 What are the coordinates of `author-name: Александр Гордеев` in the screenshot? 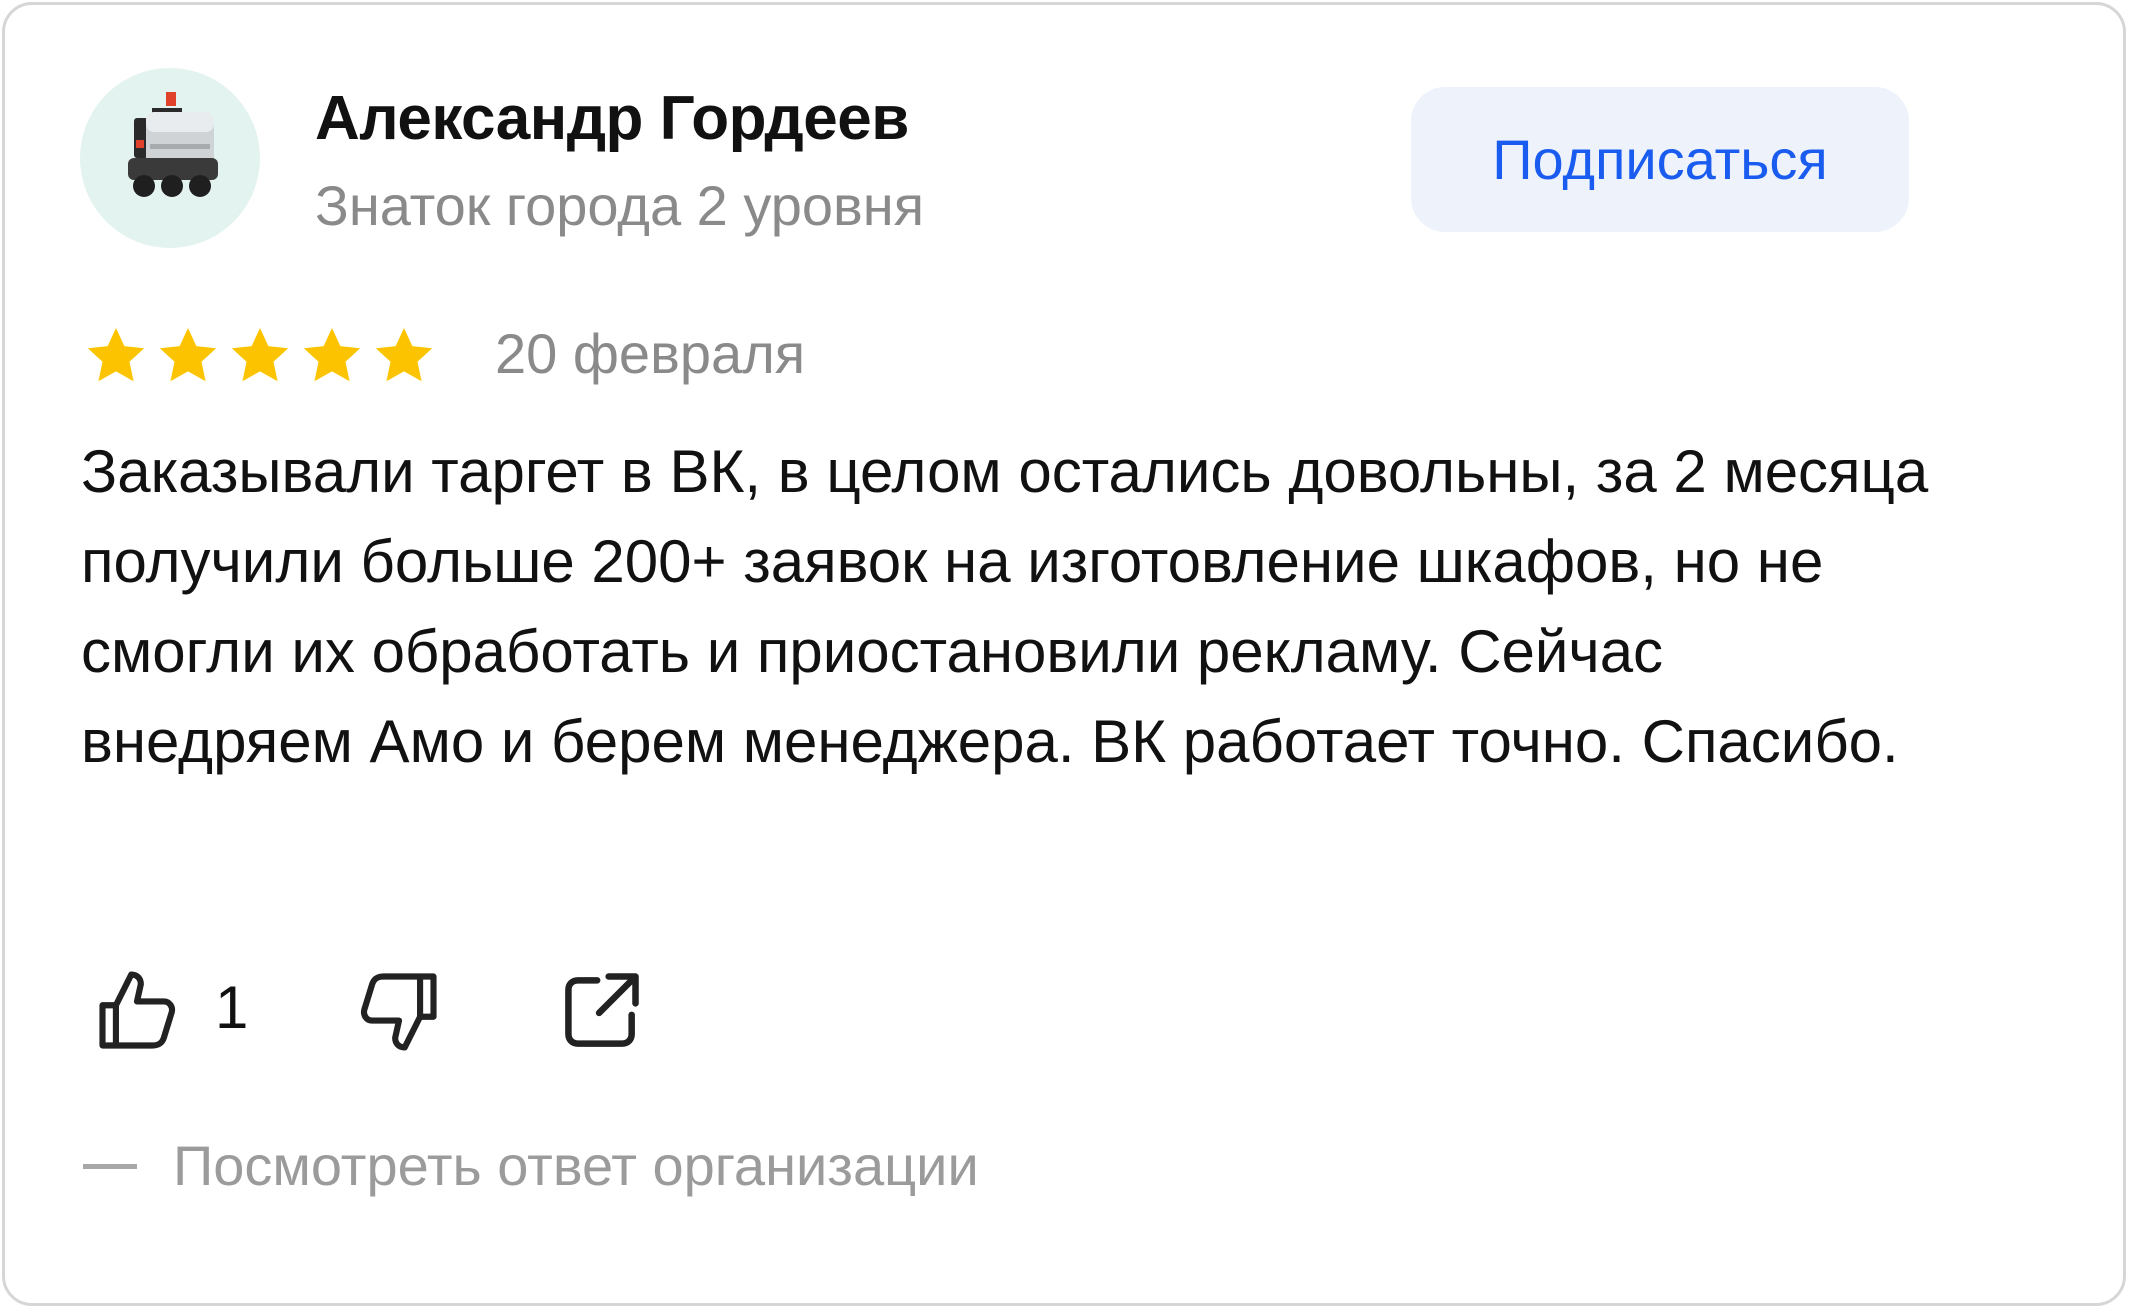 It's located at (612, 118).